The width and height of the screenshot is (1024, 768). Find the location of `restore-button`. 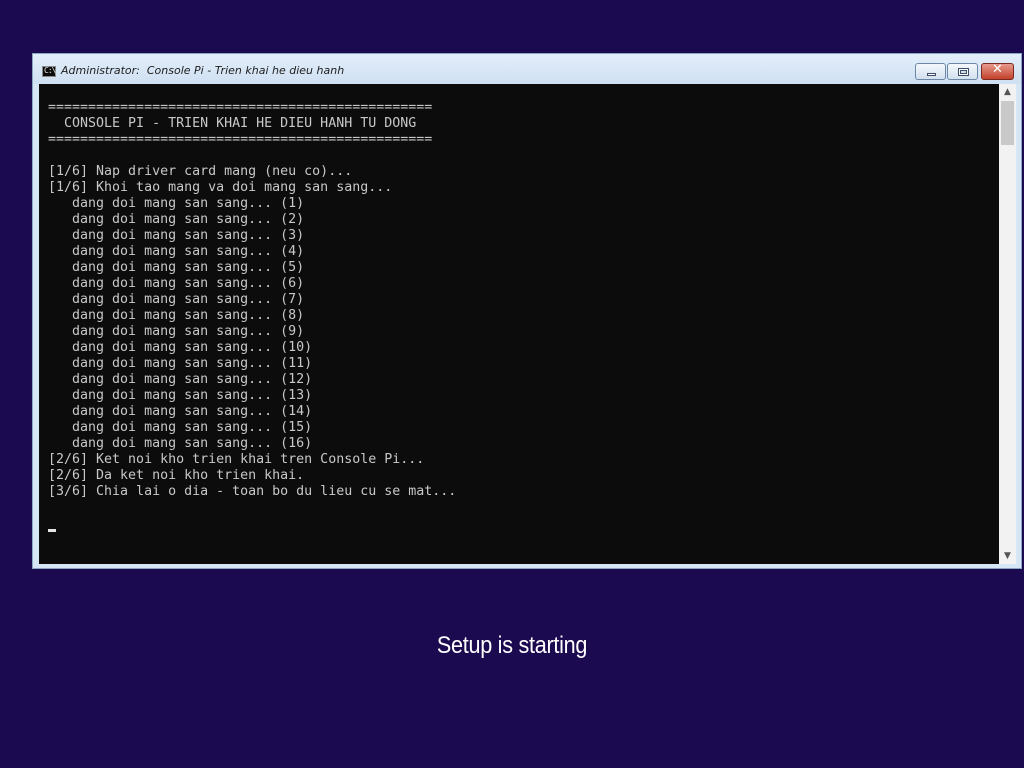

restore-button is located at coordinates (962, 71).